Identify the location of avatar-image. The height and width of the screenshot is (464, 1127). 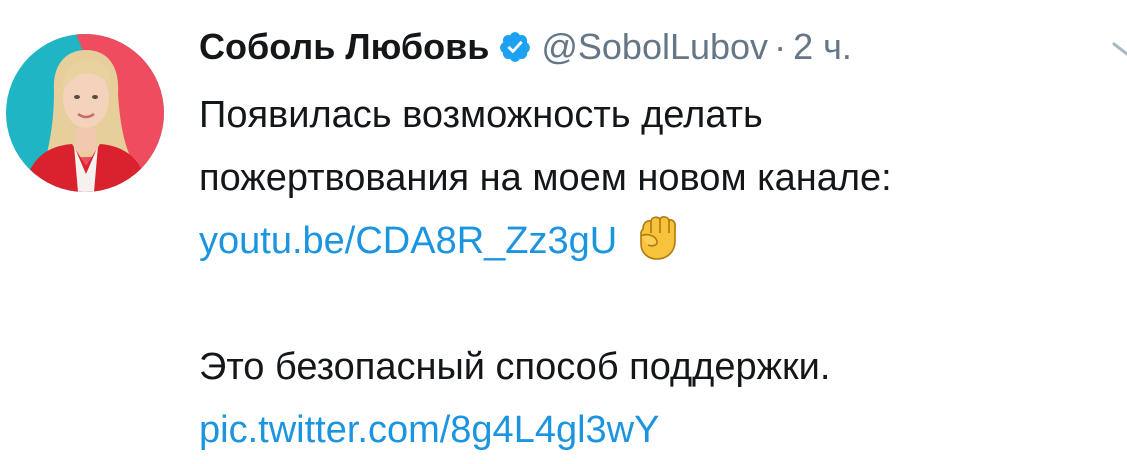
(85, 113).